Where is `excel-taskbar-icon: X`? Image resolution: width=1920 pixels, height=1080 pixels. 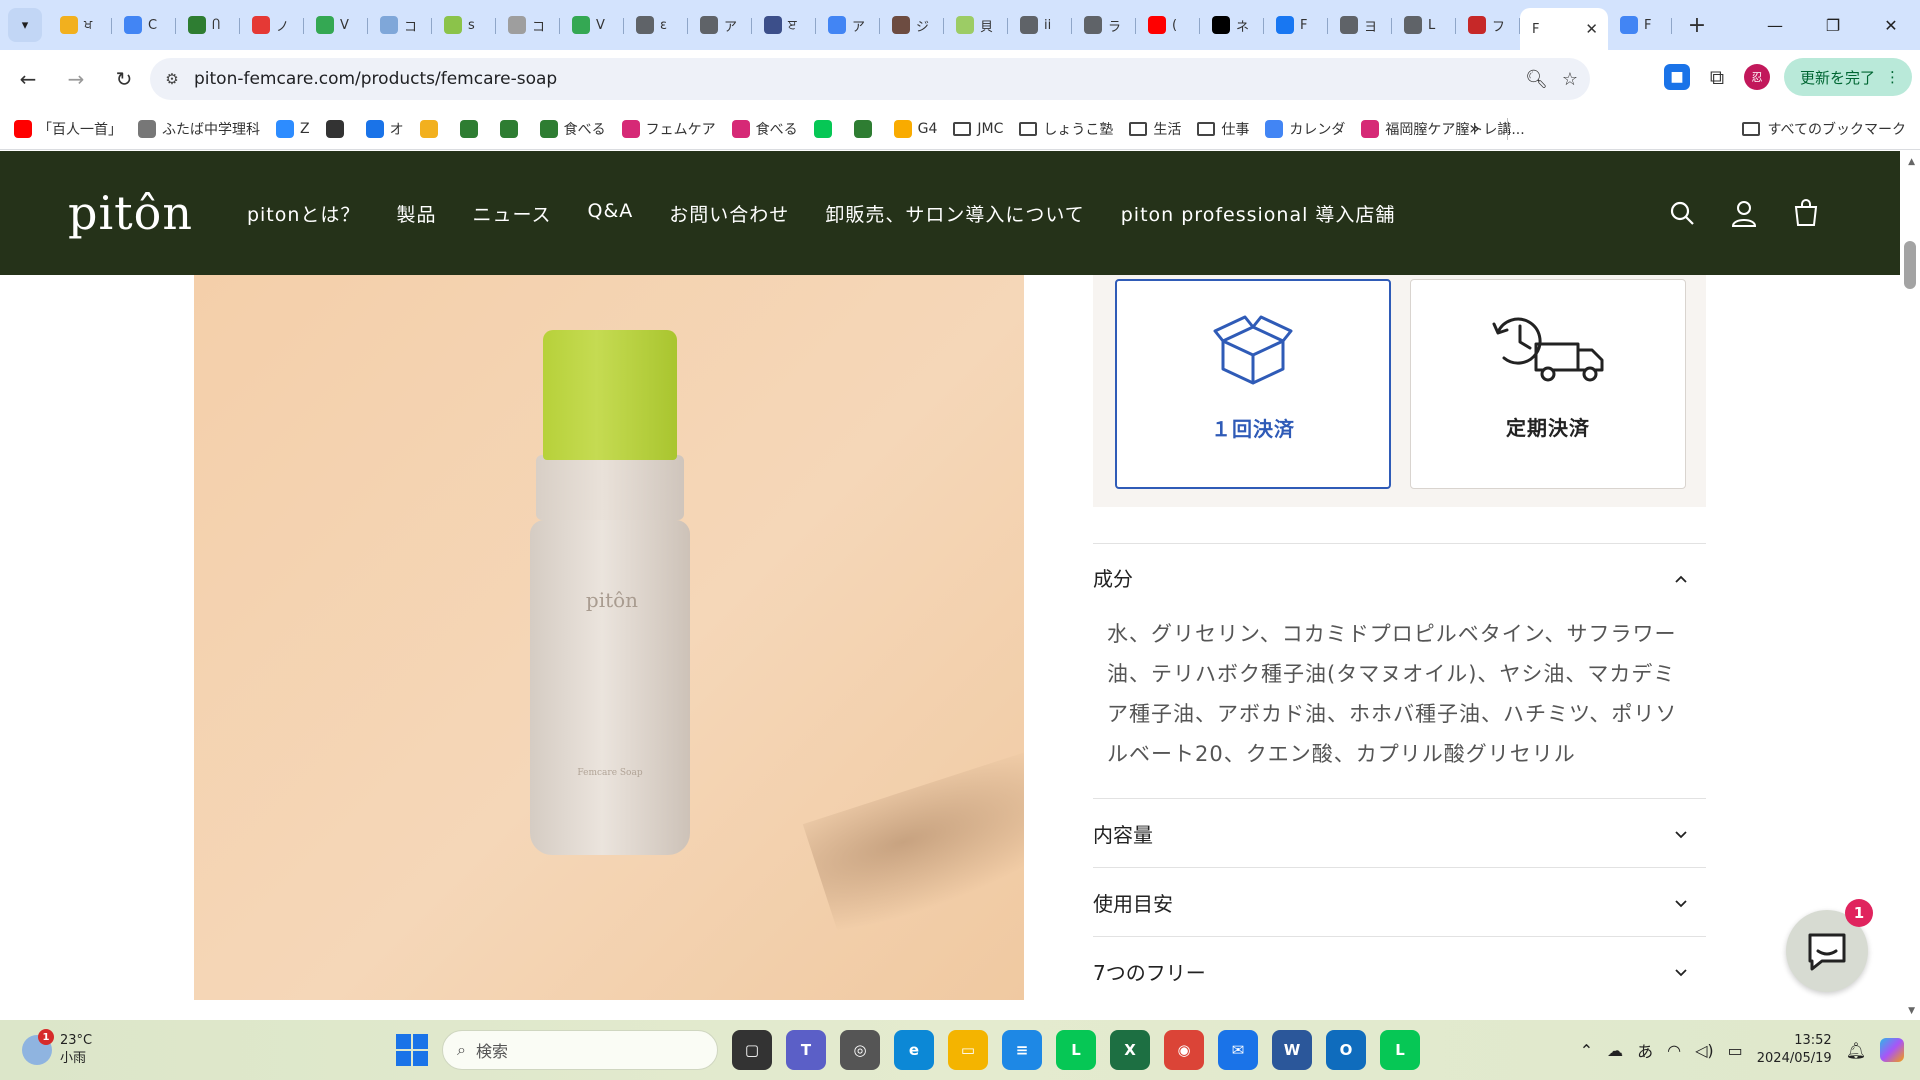
excel-taskbar-icon: X is located at coordinates (1130, 1050).